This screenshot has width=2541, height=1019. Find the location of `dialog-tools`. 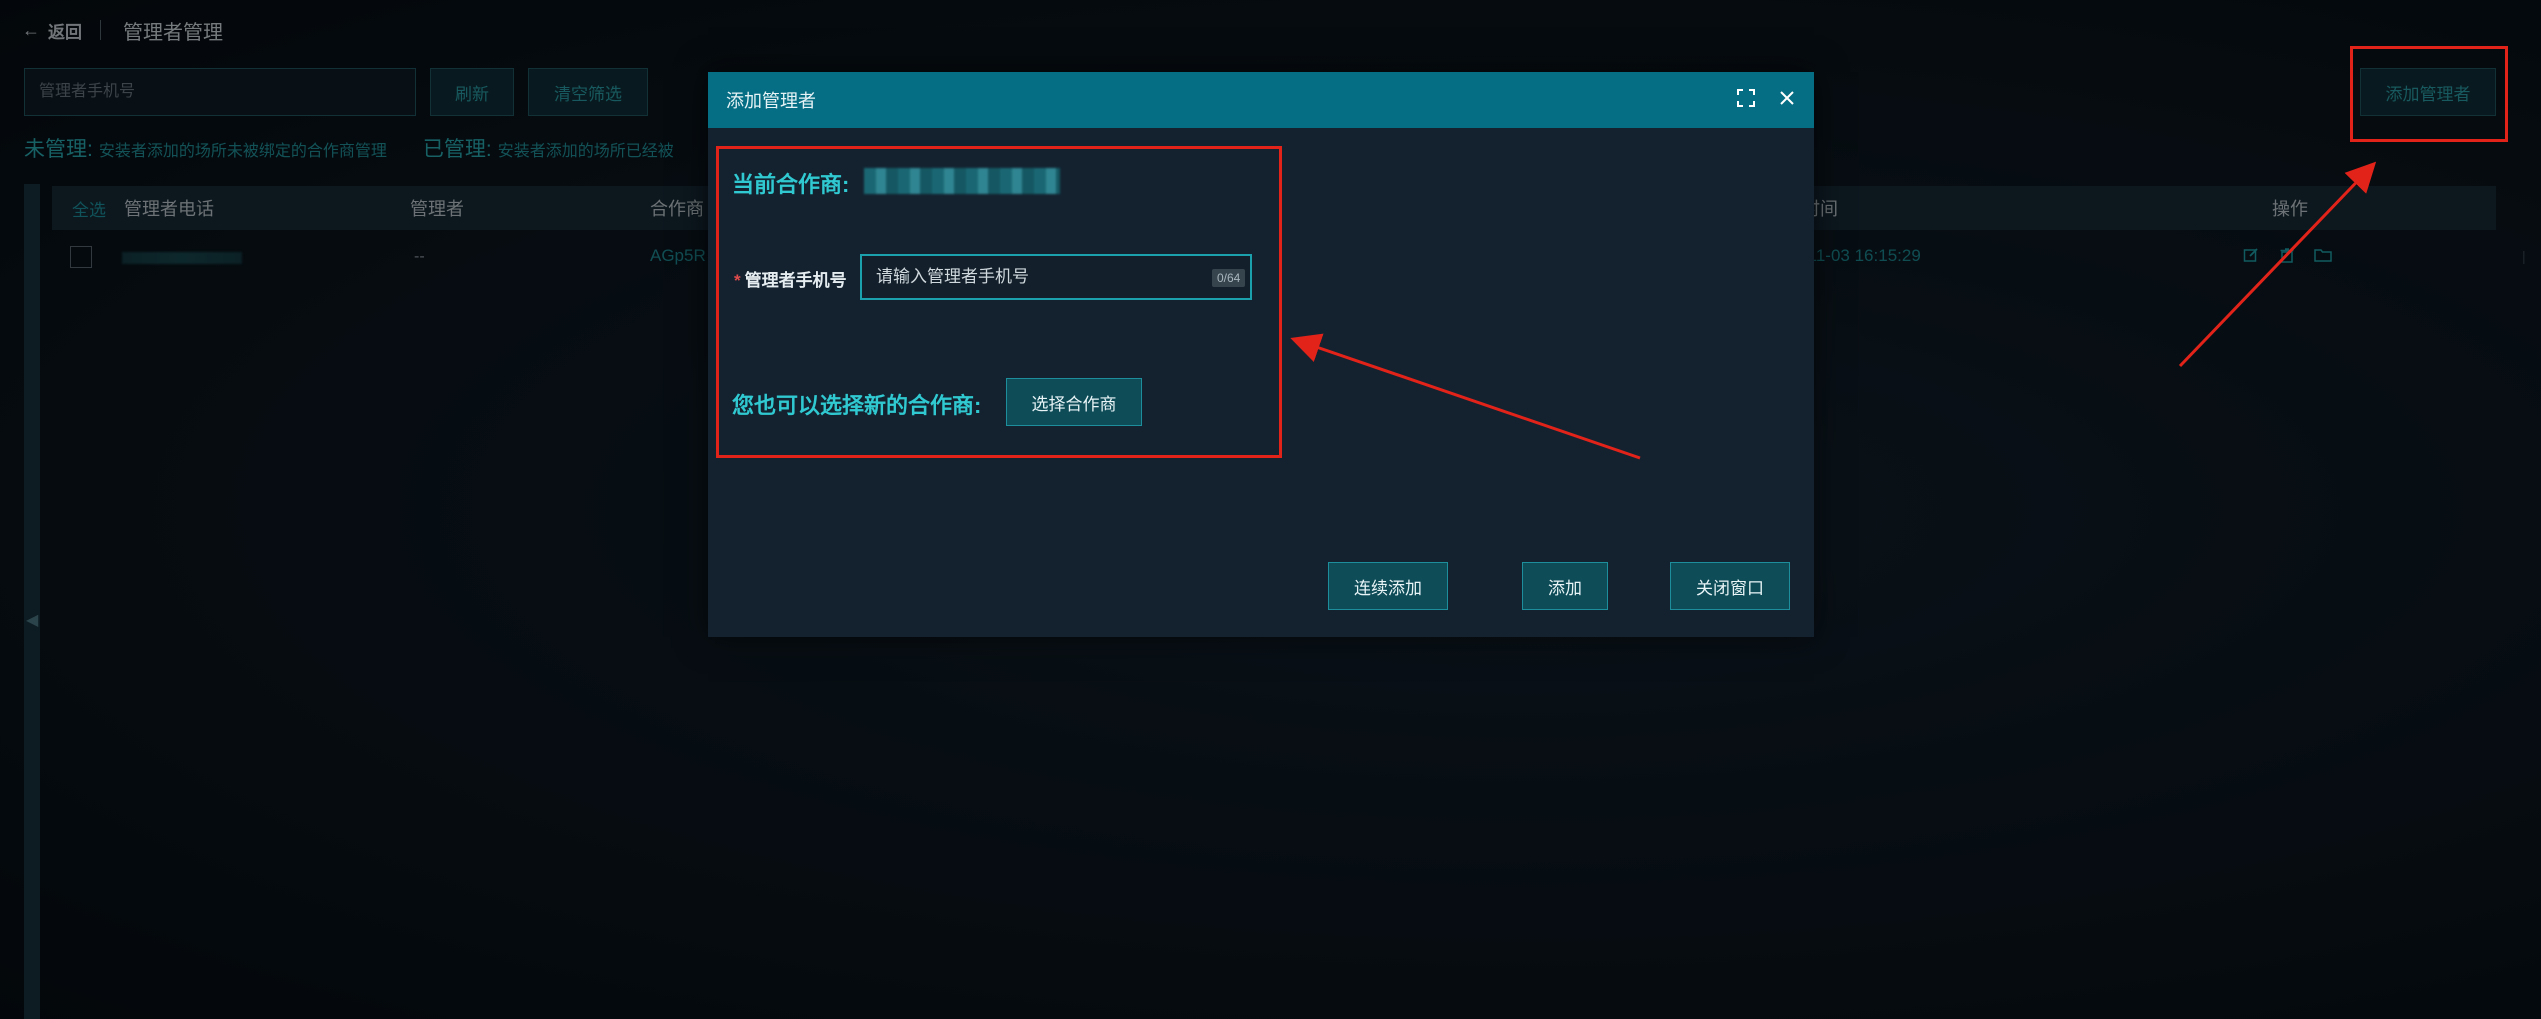

dialog-tools is located at coordinates (1766, 100).